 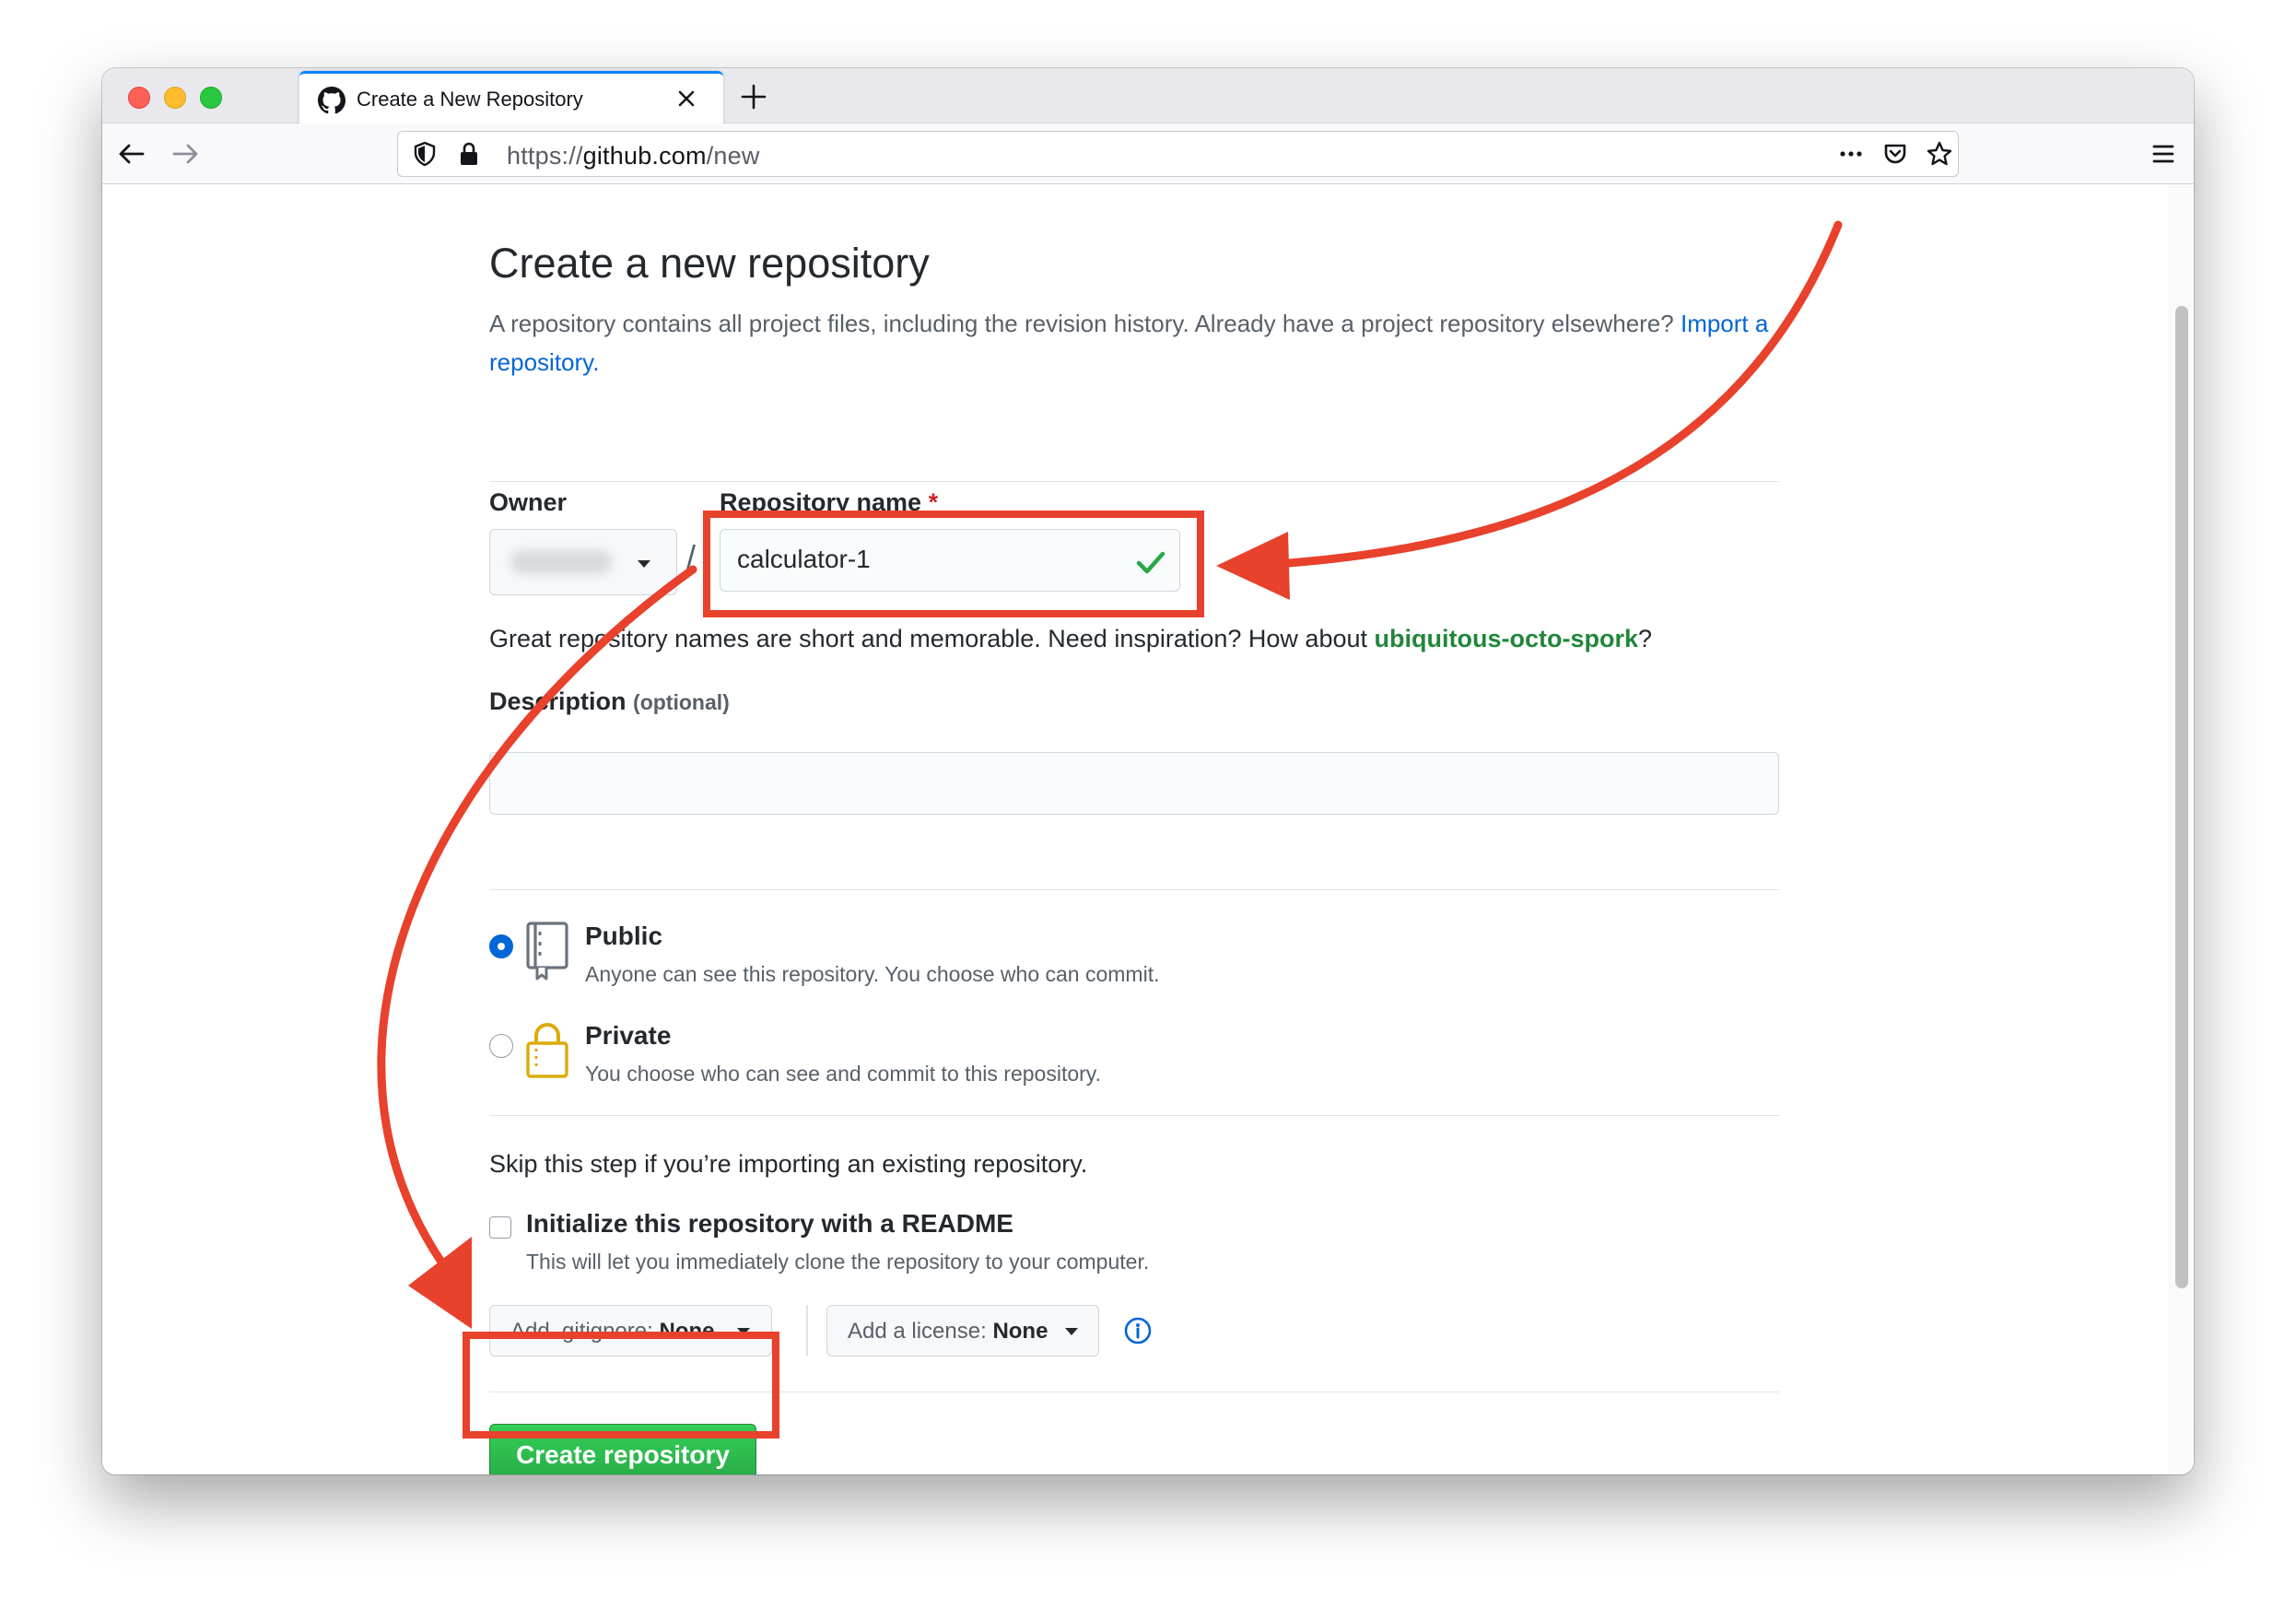 I want to click on create-repository-button: Create repository, so click(x=623, y=1449).